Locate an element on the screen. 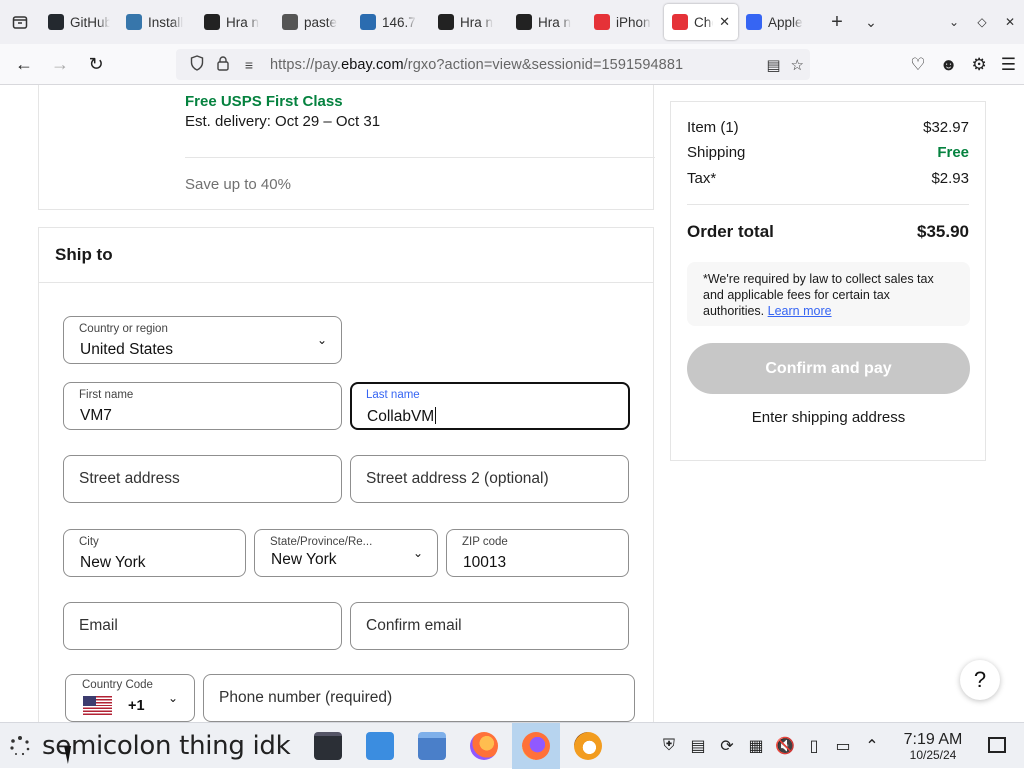  tax-row: Tax* $2.93 is located at coordinates (828, 178).